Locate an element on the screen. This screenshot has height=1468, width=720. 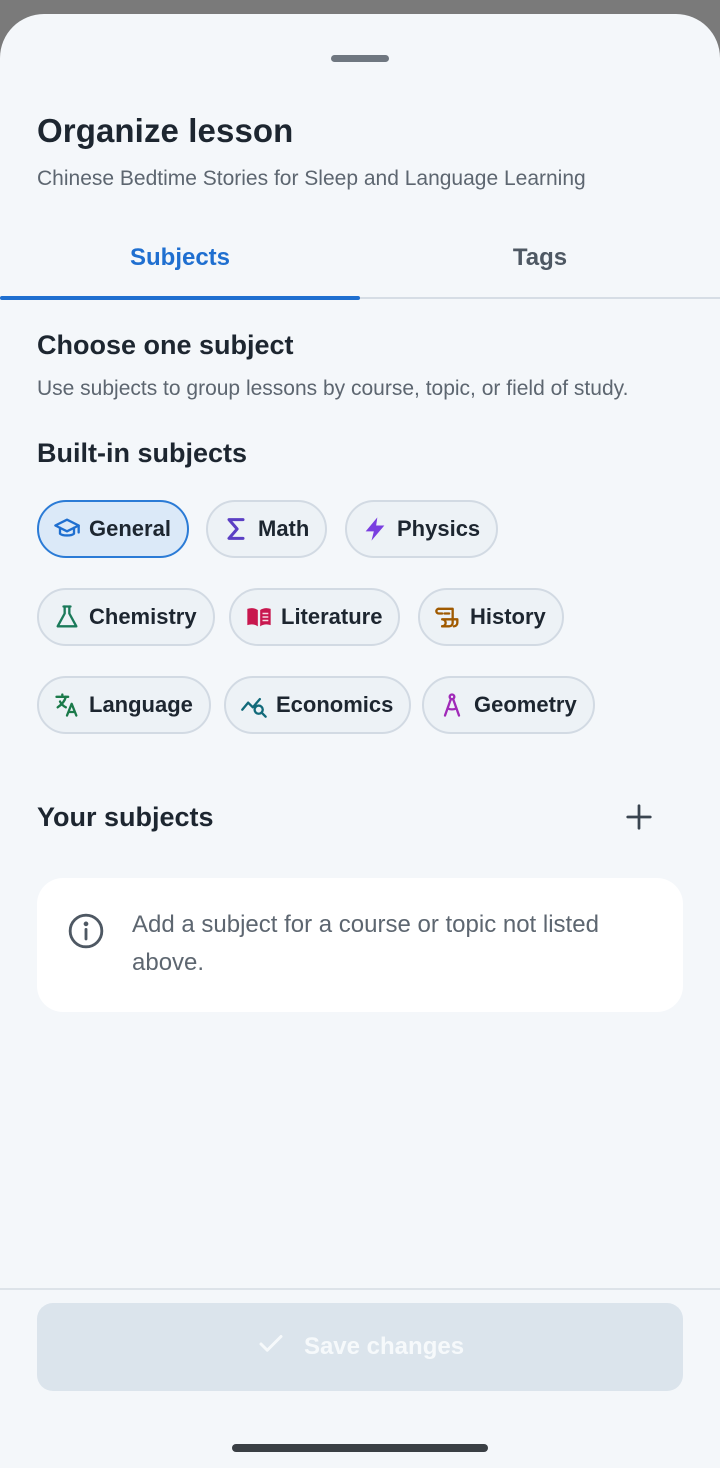
subject-chip-physics: Physics is located at coordinates (422, 529).